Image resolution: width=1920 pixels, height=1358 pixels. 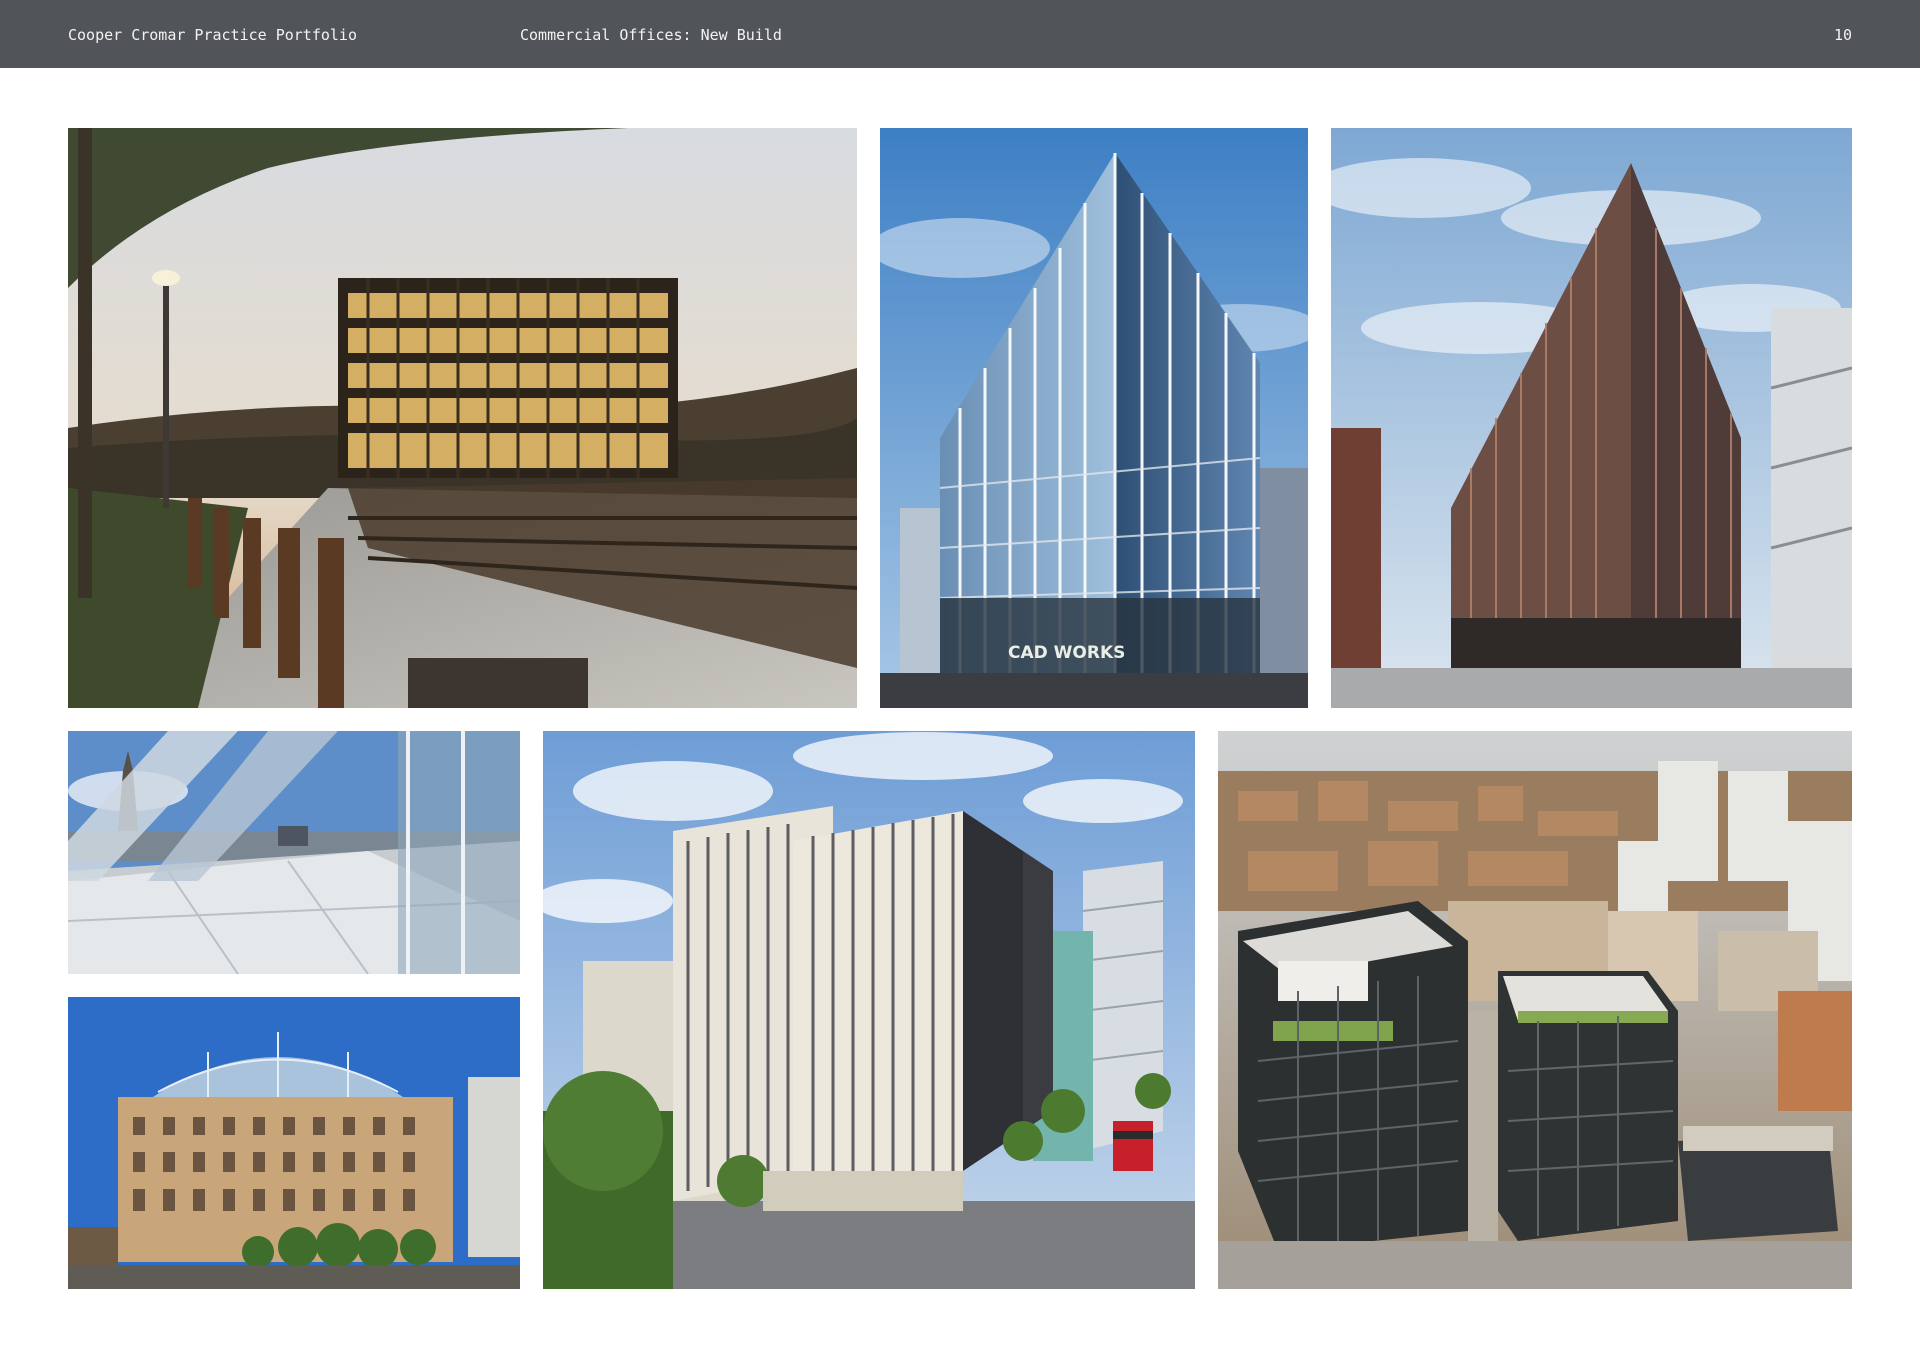 What do you see at coordinates (869, 1010) in the screenshot?
I see `photo-stone-office-red-bus` at bounding box center [869, 1010].